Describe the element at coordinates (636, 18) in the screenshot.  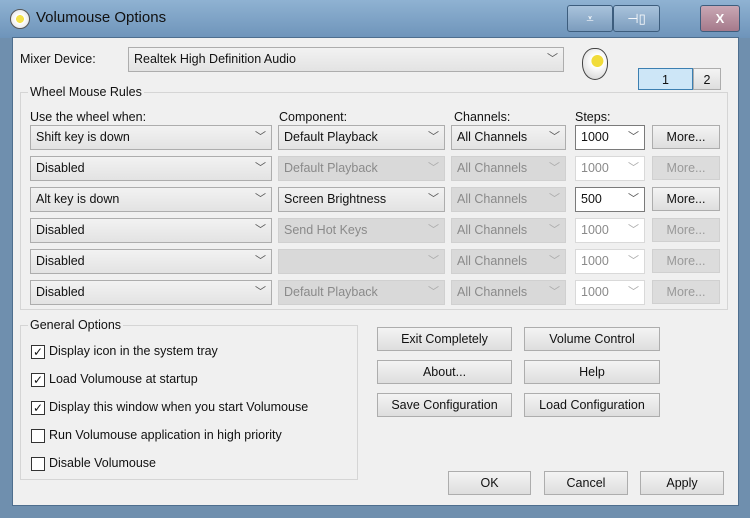
I see `pin-button: ⊣▯` at that location.